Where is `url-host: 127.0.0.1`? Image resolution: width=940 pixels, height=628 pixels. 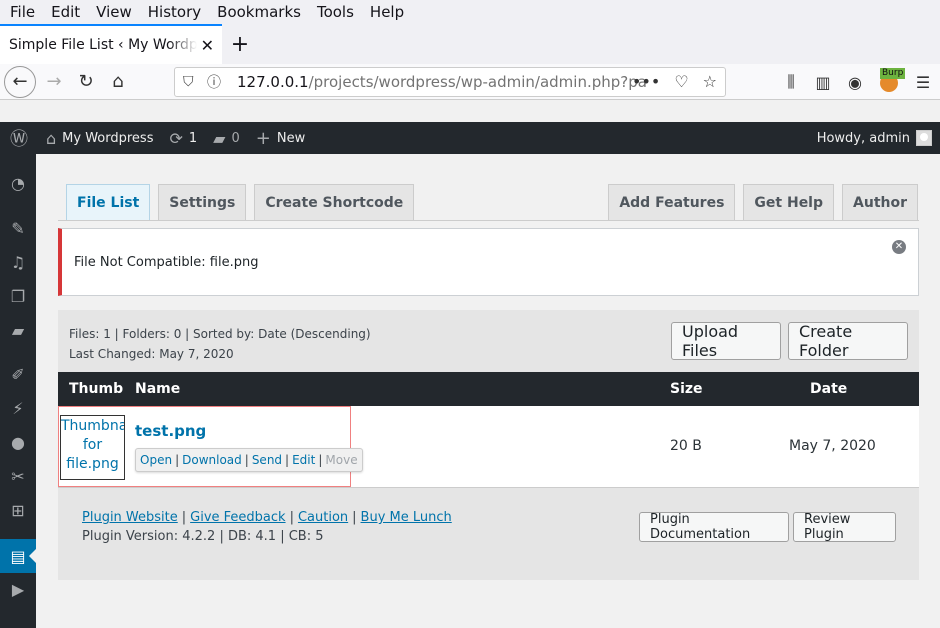
url-host: 127.0.0.1 is located at coordinates (273, 82).